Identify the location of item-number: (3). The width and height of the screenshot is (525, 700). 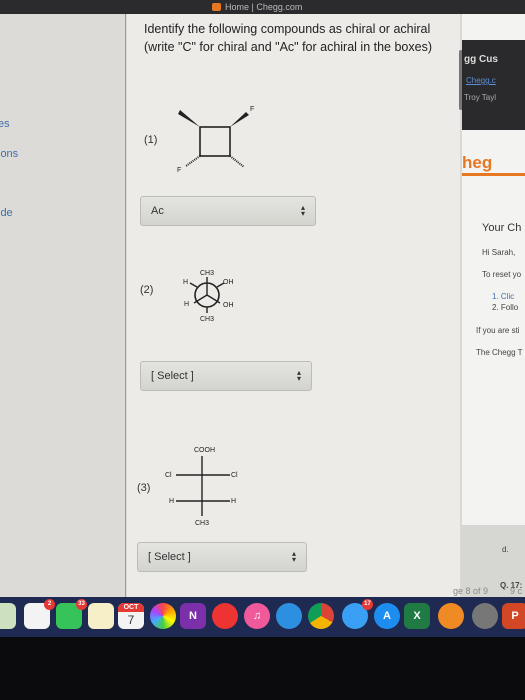
(144, 488).